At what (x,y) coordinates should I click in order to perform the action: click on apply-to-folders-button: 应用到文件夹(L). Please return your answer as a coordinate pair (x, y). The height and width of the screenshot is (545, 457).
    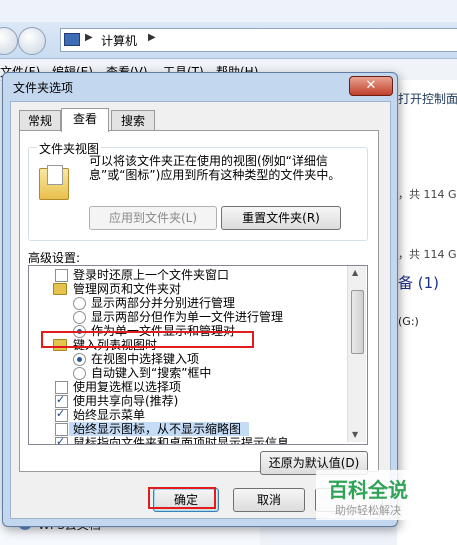
    Looking at the image, I should click on (153, 218).